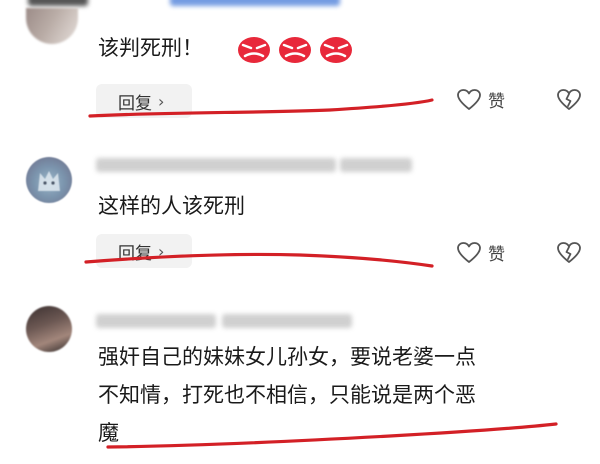 The width and height of the screenshot is (600, 464). Describe the element at coordinates (150, 48) in the screenshot. I see `comment-text: 该判死刑！` at that location.